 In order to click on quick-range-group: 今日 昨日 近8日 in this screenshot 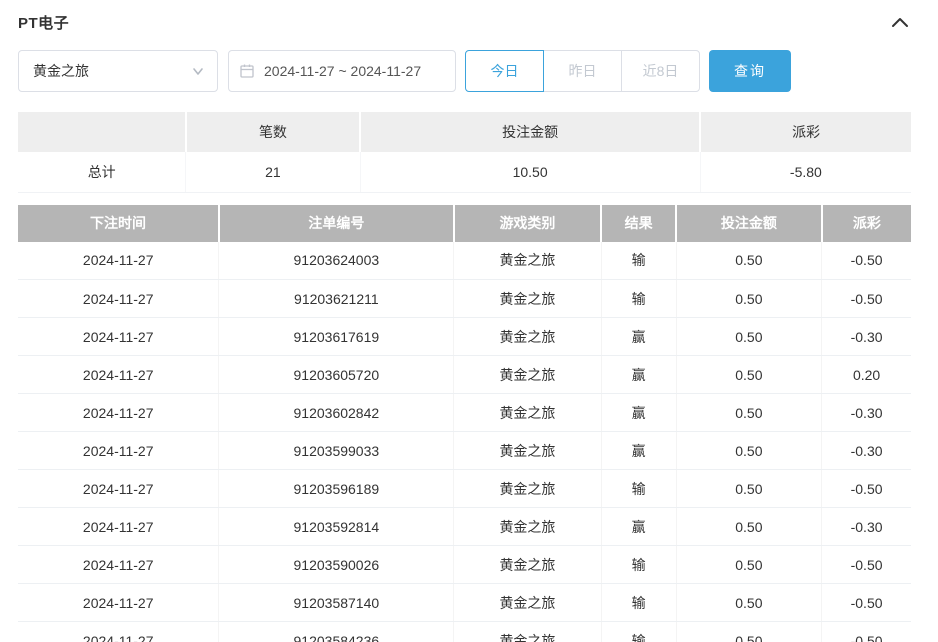, I will do `click(582, 71)`.